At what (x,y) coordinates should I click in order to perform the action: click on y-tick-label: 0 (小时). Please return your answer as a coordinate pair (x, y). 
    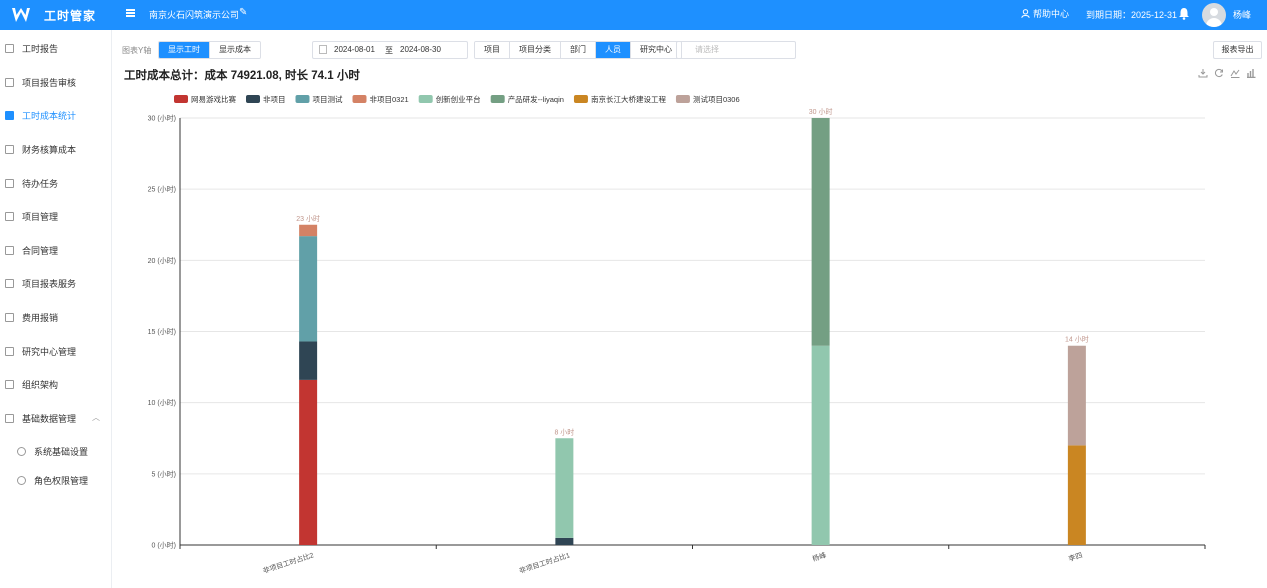
    Looking at the image, I should click on (164, 545).